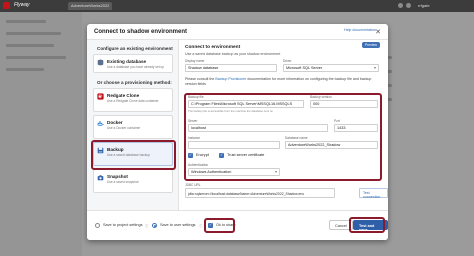 This screenshot has width=474, height=256. Describe the element at coordinates (246, 155) in the screenshot. I see `trust-certificate-label: Trust server certificate` at that location.